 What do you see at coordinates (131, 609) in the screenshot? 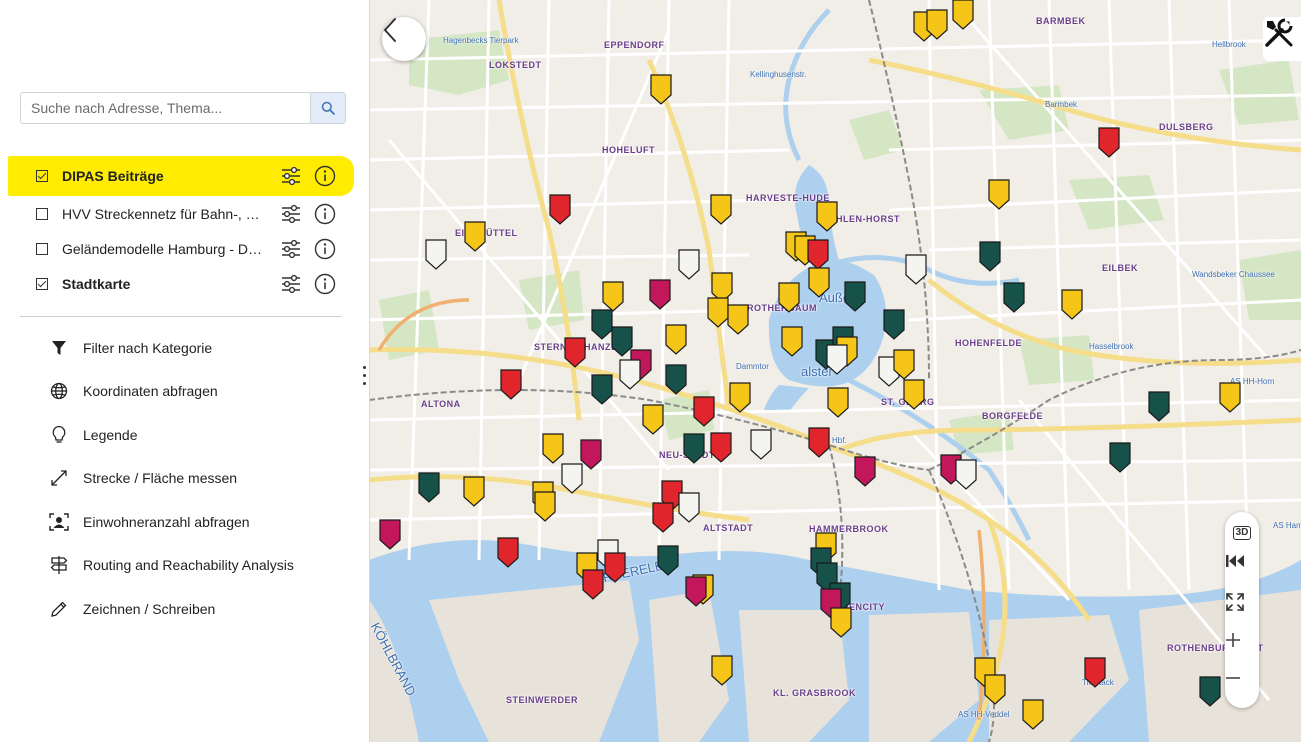
I see `tool-item: Zeichnen / Schreiben` at bounding box center [131, 609].